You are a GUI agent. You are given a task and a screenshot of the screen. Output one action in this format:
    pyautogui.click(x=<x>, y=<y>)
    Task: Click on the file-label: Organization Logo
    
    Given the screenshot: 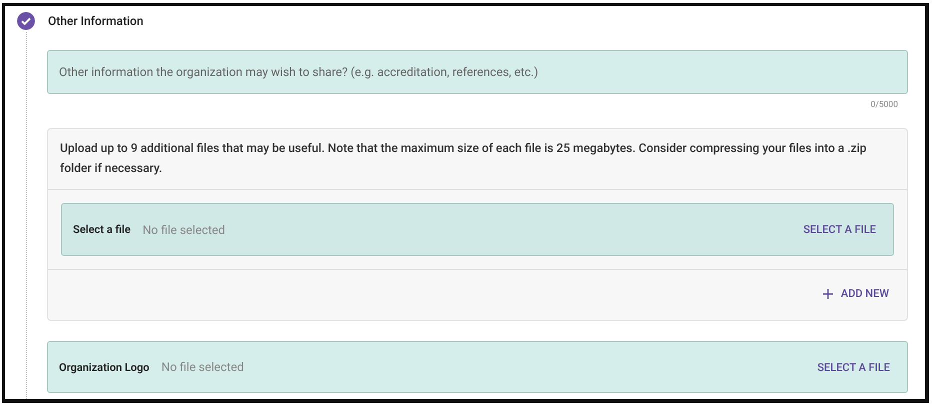 What is the action you would take?
    pyautogui.click(x=104, y=367)
    